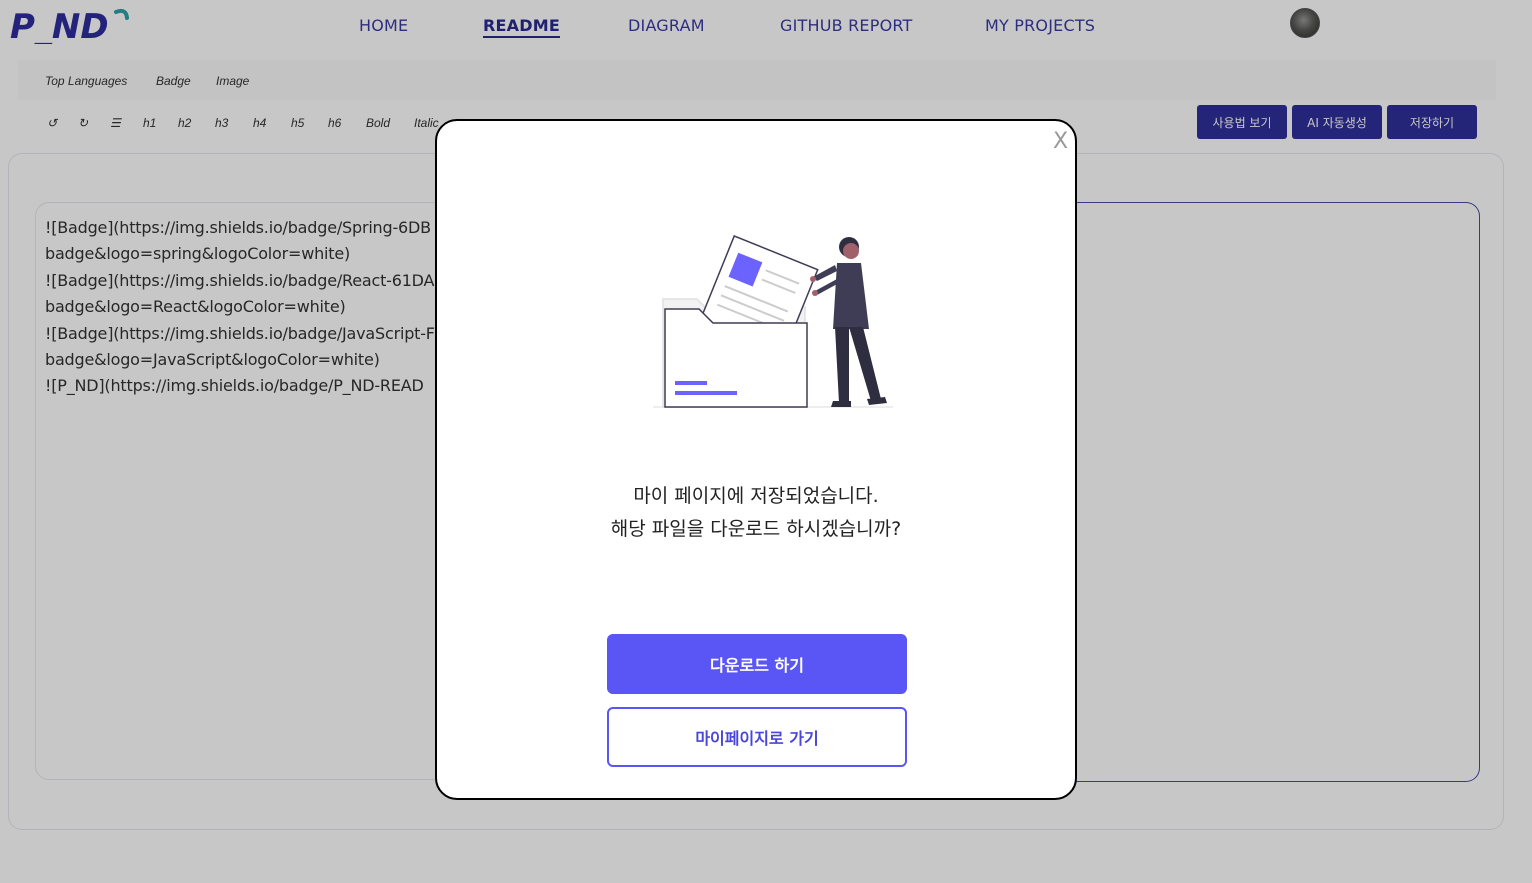 This screenshot has height=883, width=1532. Describe the element at coordinates (1060, 141) in the screenshot. I see `close-icon: X` at that location.